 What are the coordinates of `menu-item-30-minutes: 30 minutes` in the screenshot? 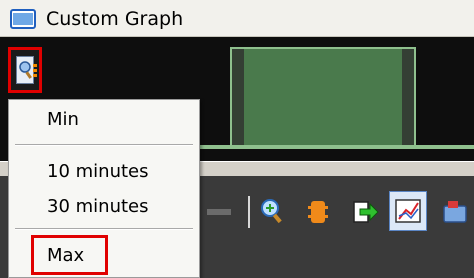 It's located at (98, 207).